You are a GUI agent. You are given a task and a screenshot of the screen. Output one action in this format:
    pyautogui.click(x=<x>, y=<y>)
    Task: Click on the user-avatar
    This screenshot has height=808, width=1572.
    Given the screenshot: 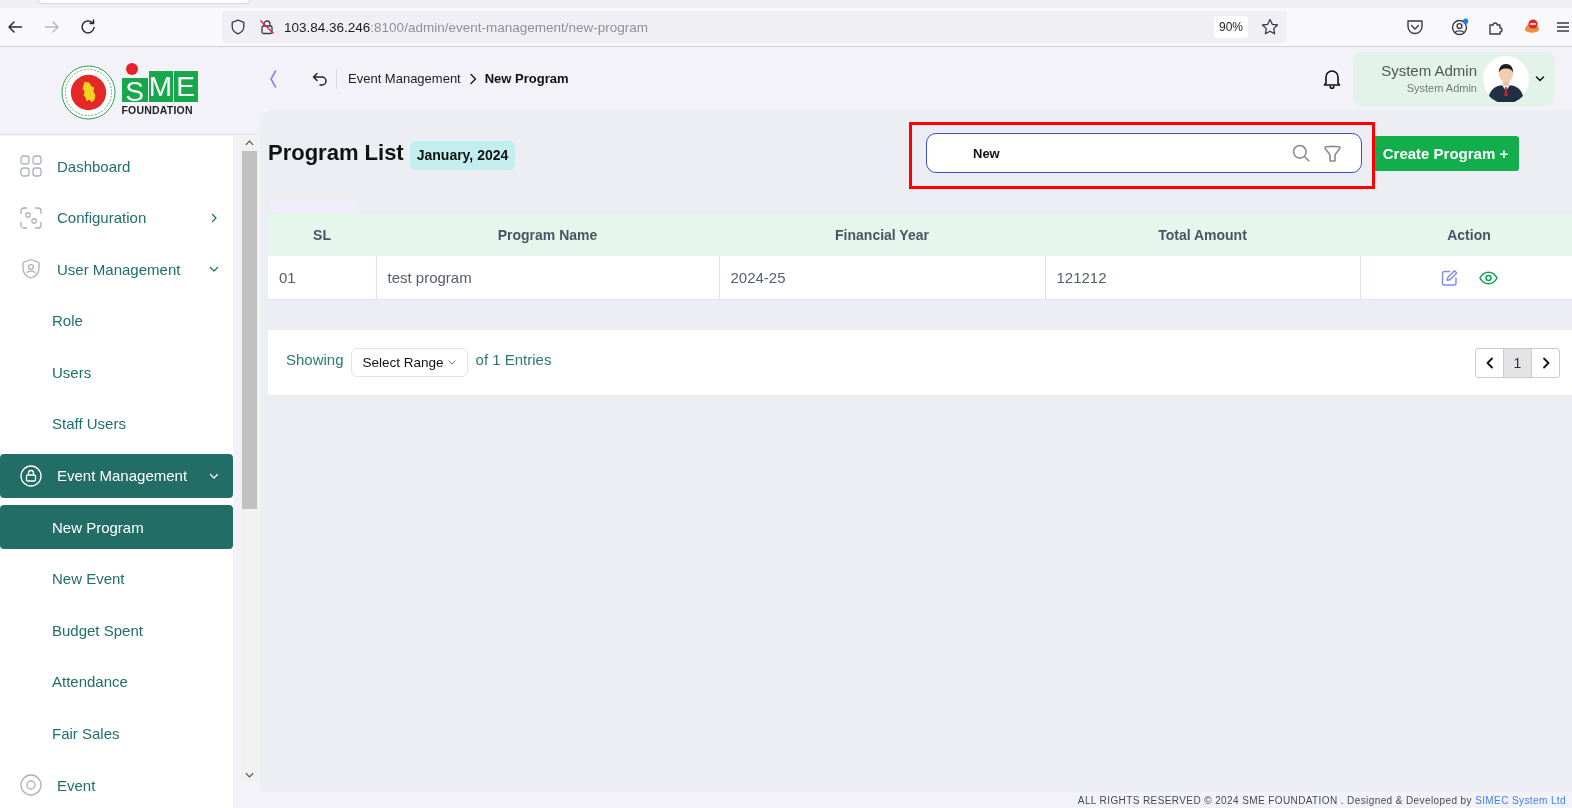 What is the action you would take?
    pyautogui.click(x=1506, y=78)
    